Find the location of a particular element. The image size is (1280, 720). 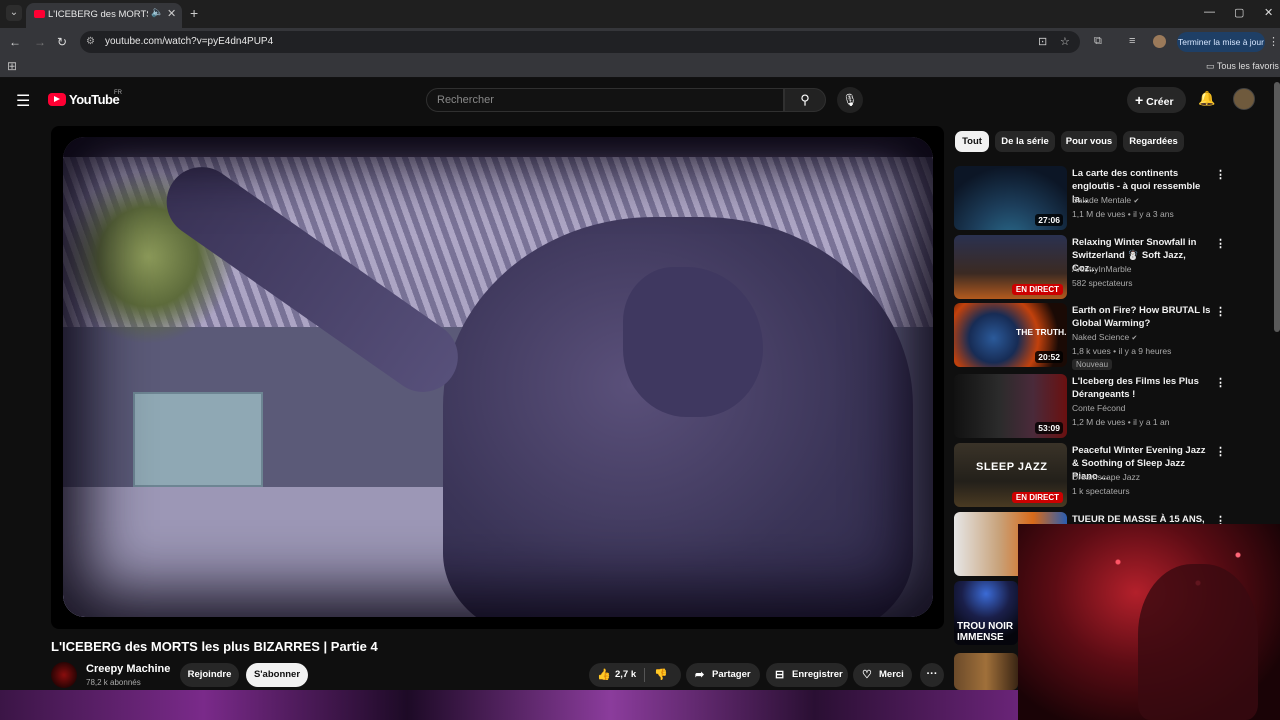

bookmark-icon: ⊟ is located at coordinates (780, 675).